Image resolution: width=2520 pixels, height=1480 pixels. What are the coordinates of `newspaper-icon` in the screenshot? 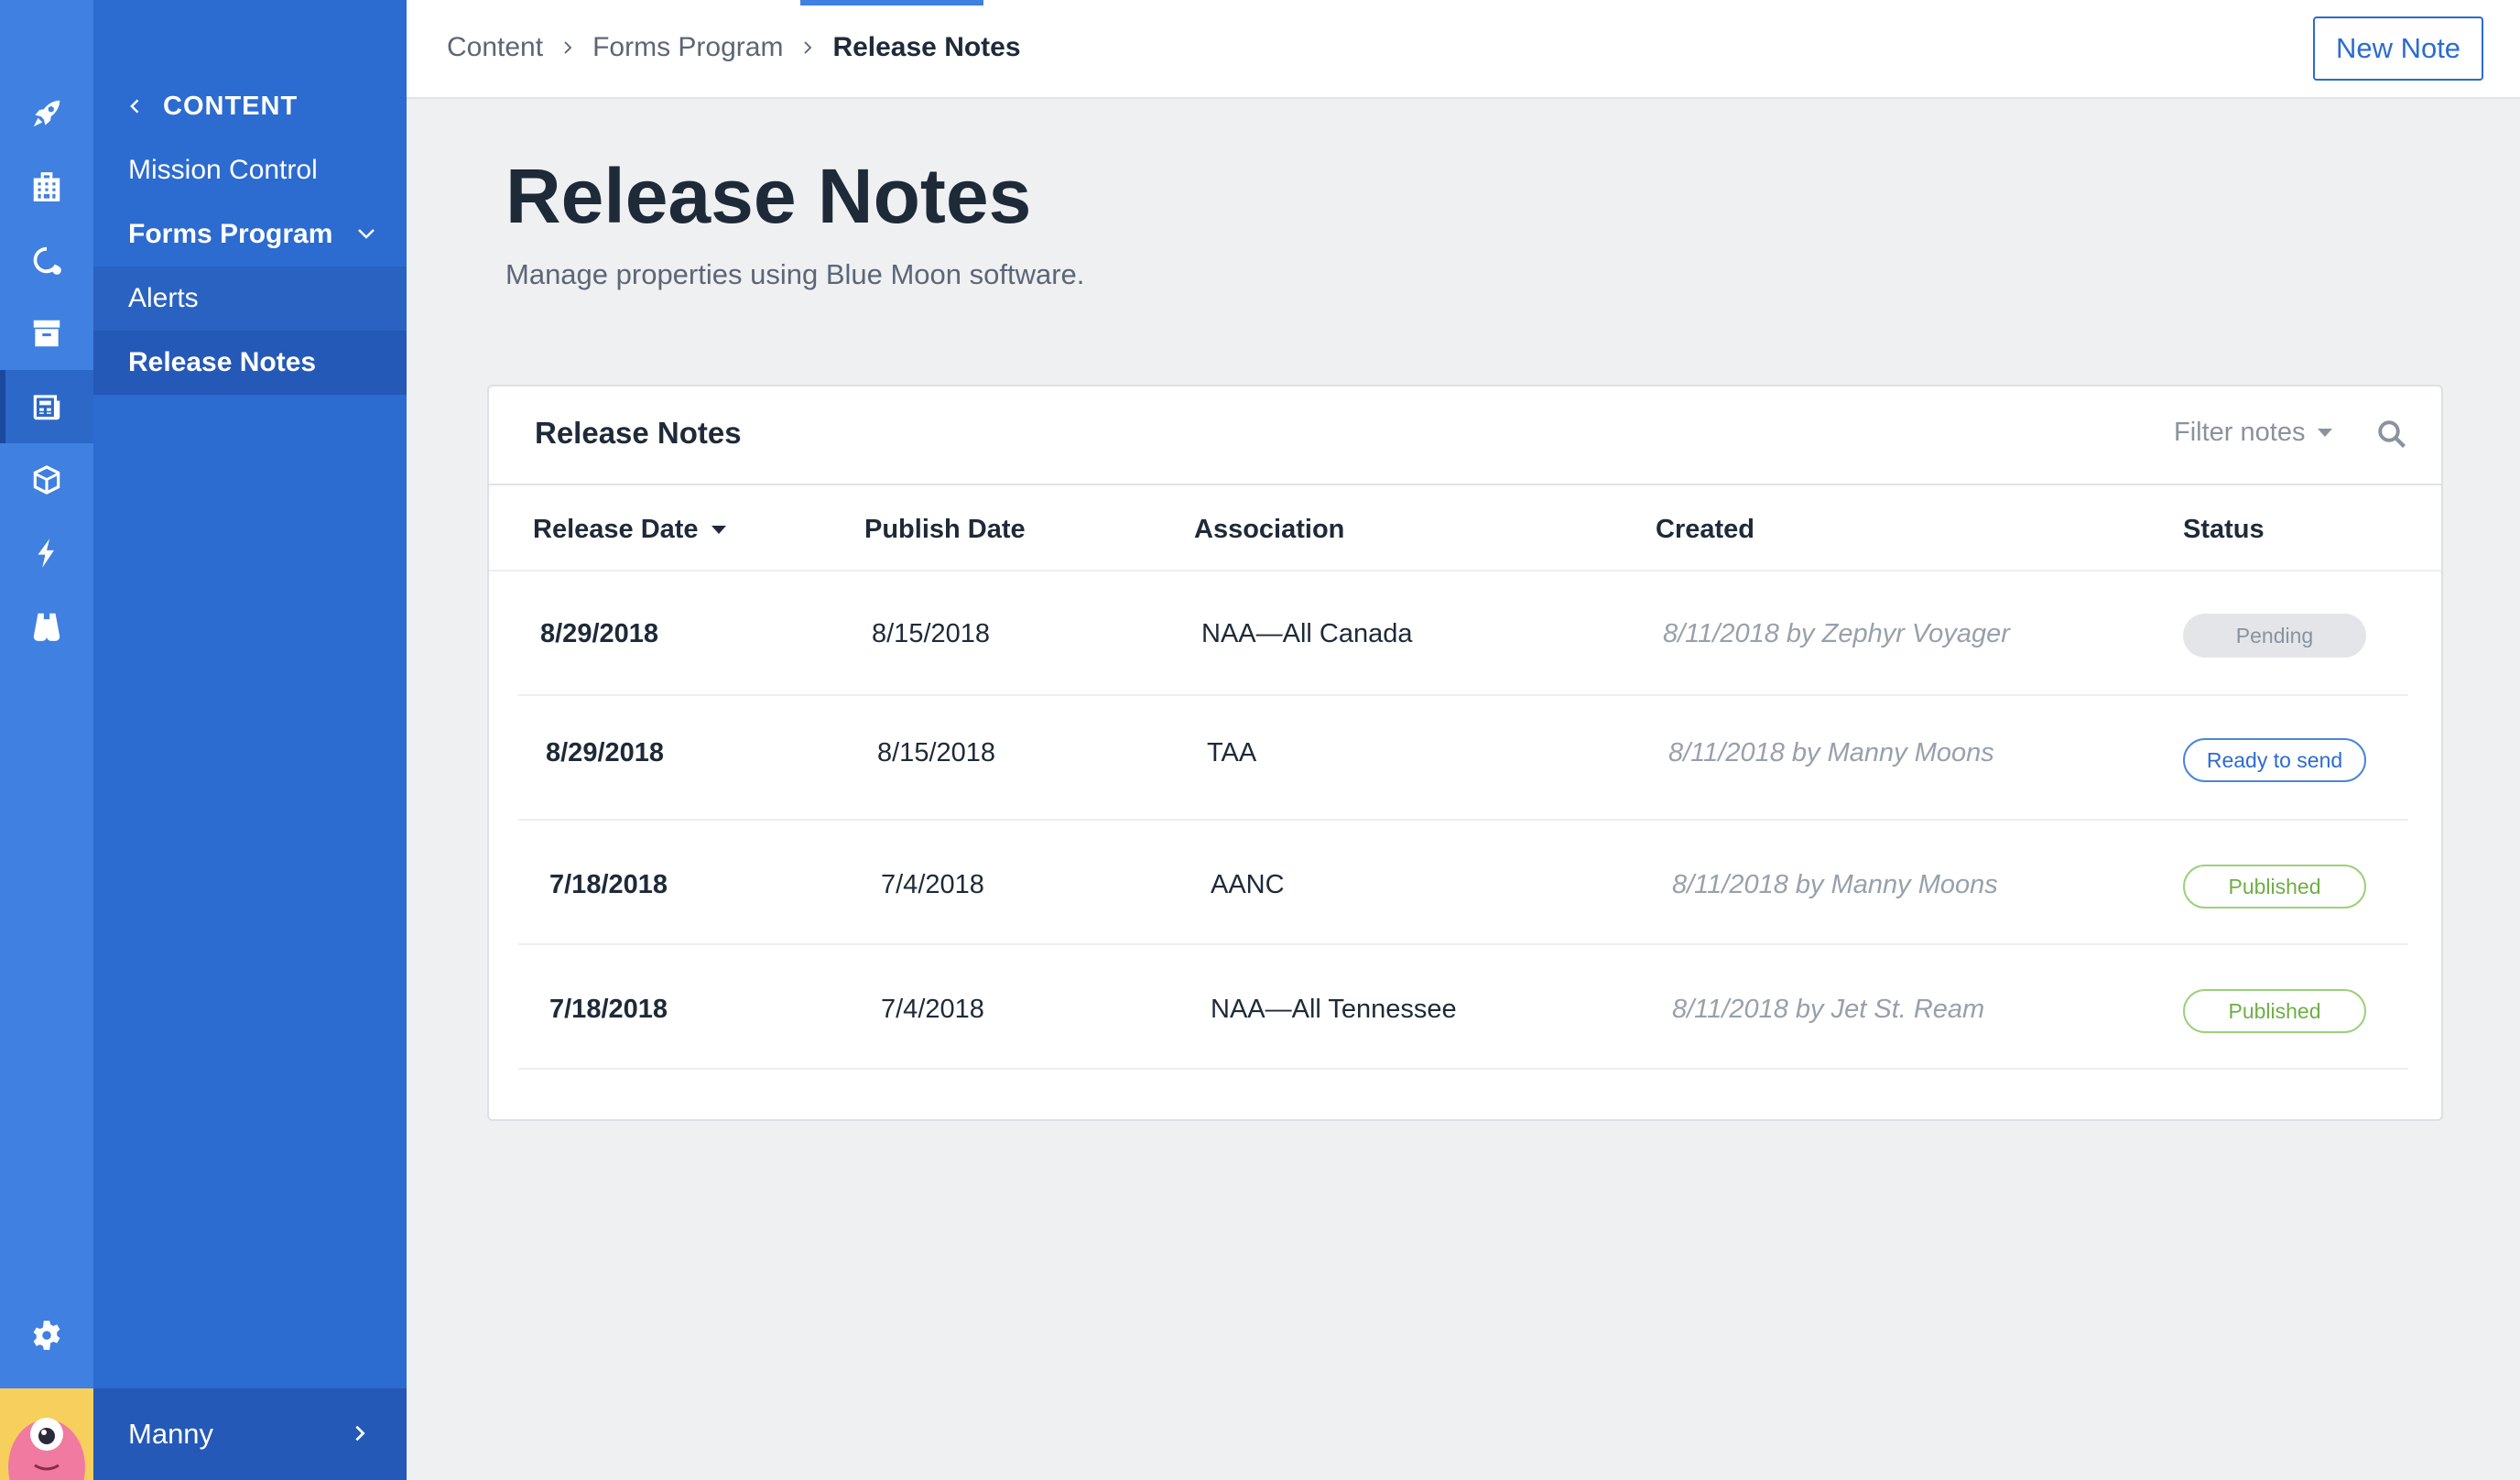 It's located at (46, 406).